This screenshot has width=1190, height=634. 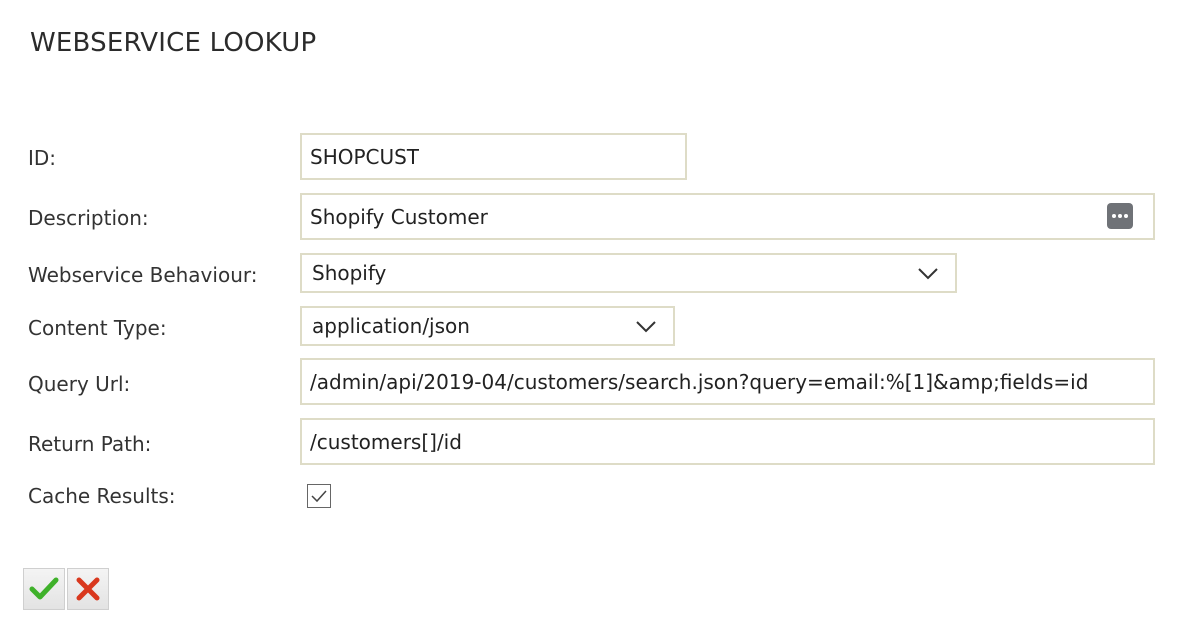 What do you see at coordinates (143, 275) in the screenshot?
I see `webservice-behaviour-label: Webservice Behaviour:` at bounding box center [143, 275].